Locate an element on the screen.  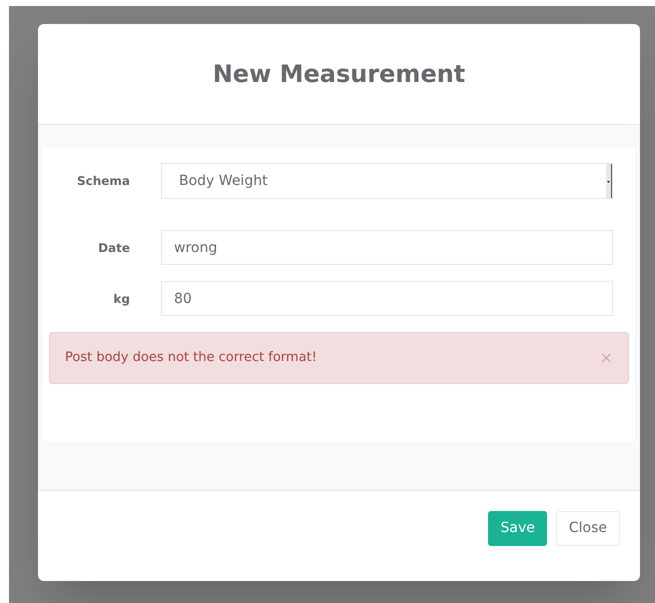
field-label: kg is located at coordinates (121, 299).